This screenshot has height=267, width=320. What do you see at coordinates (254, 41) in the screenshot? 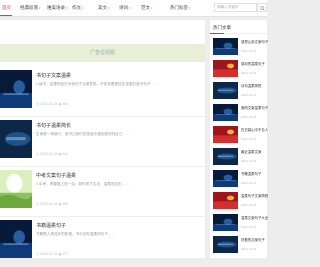
I see `hot-article-title: 感恩父亲文案句子` at bounding box center [254, 41].